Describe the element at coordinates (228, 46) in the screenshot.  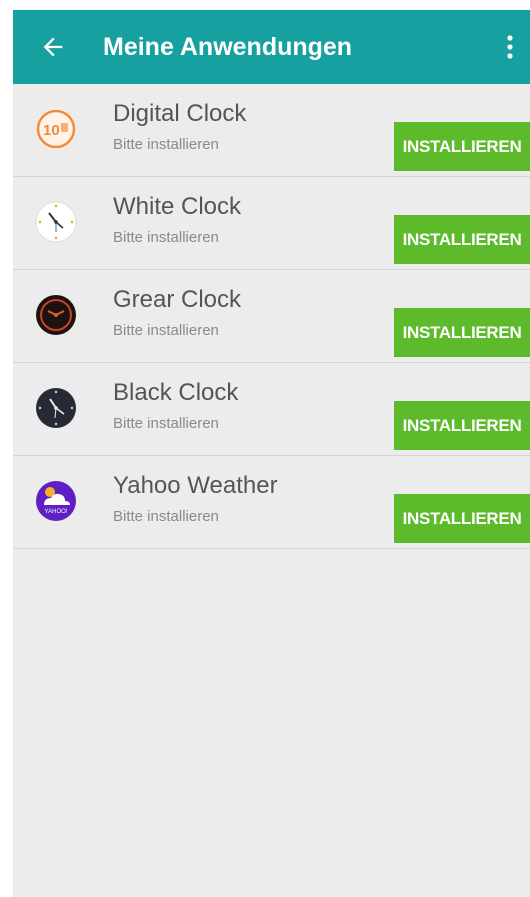
I see `page-title: Meine Anwendungen` at that location.